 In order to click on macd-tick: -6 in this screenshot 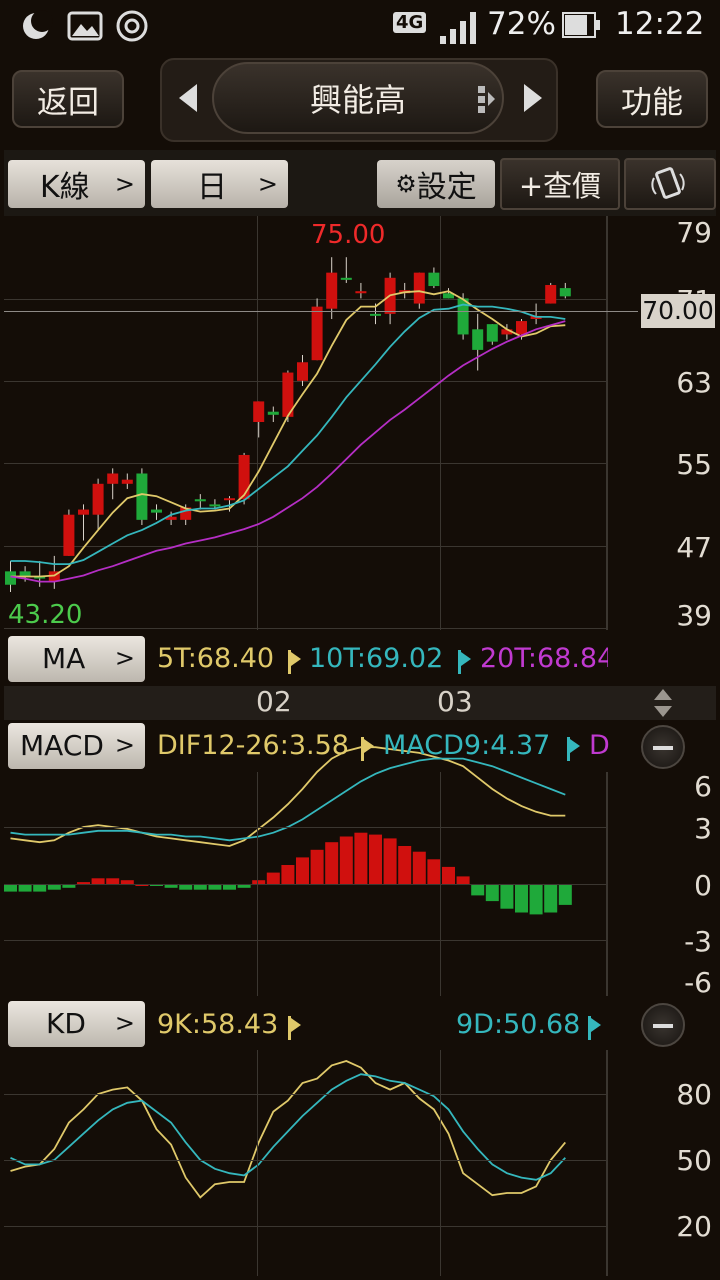, I will do `click(698, 982)`.